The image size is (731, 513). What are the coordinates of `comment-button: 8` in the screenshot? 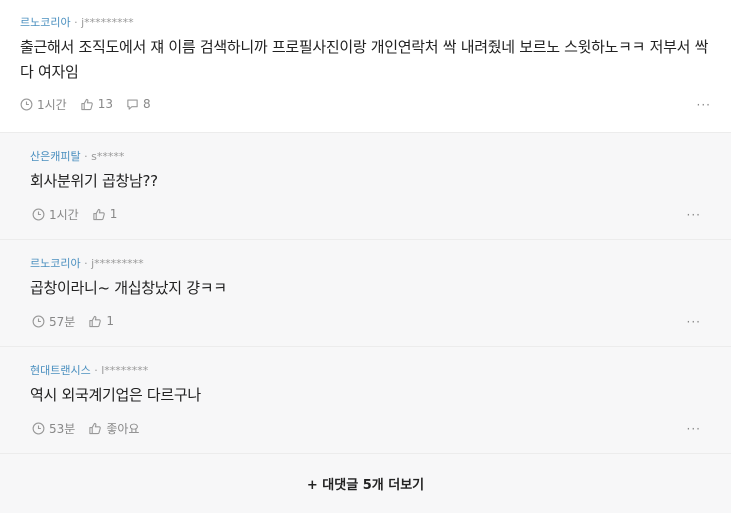 It's located at (138, 104).